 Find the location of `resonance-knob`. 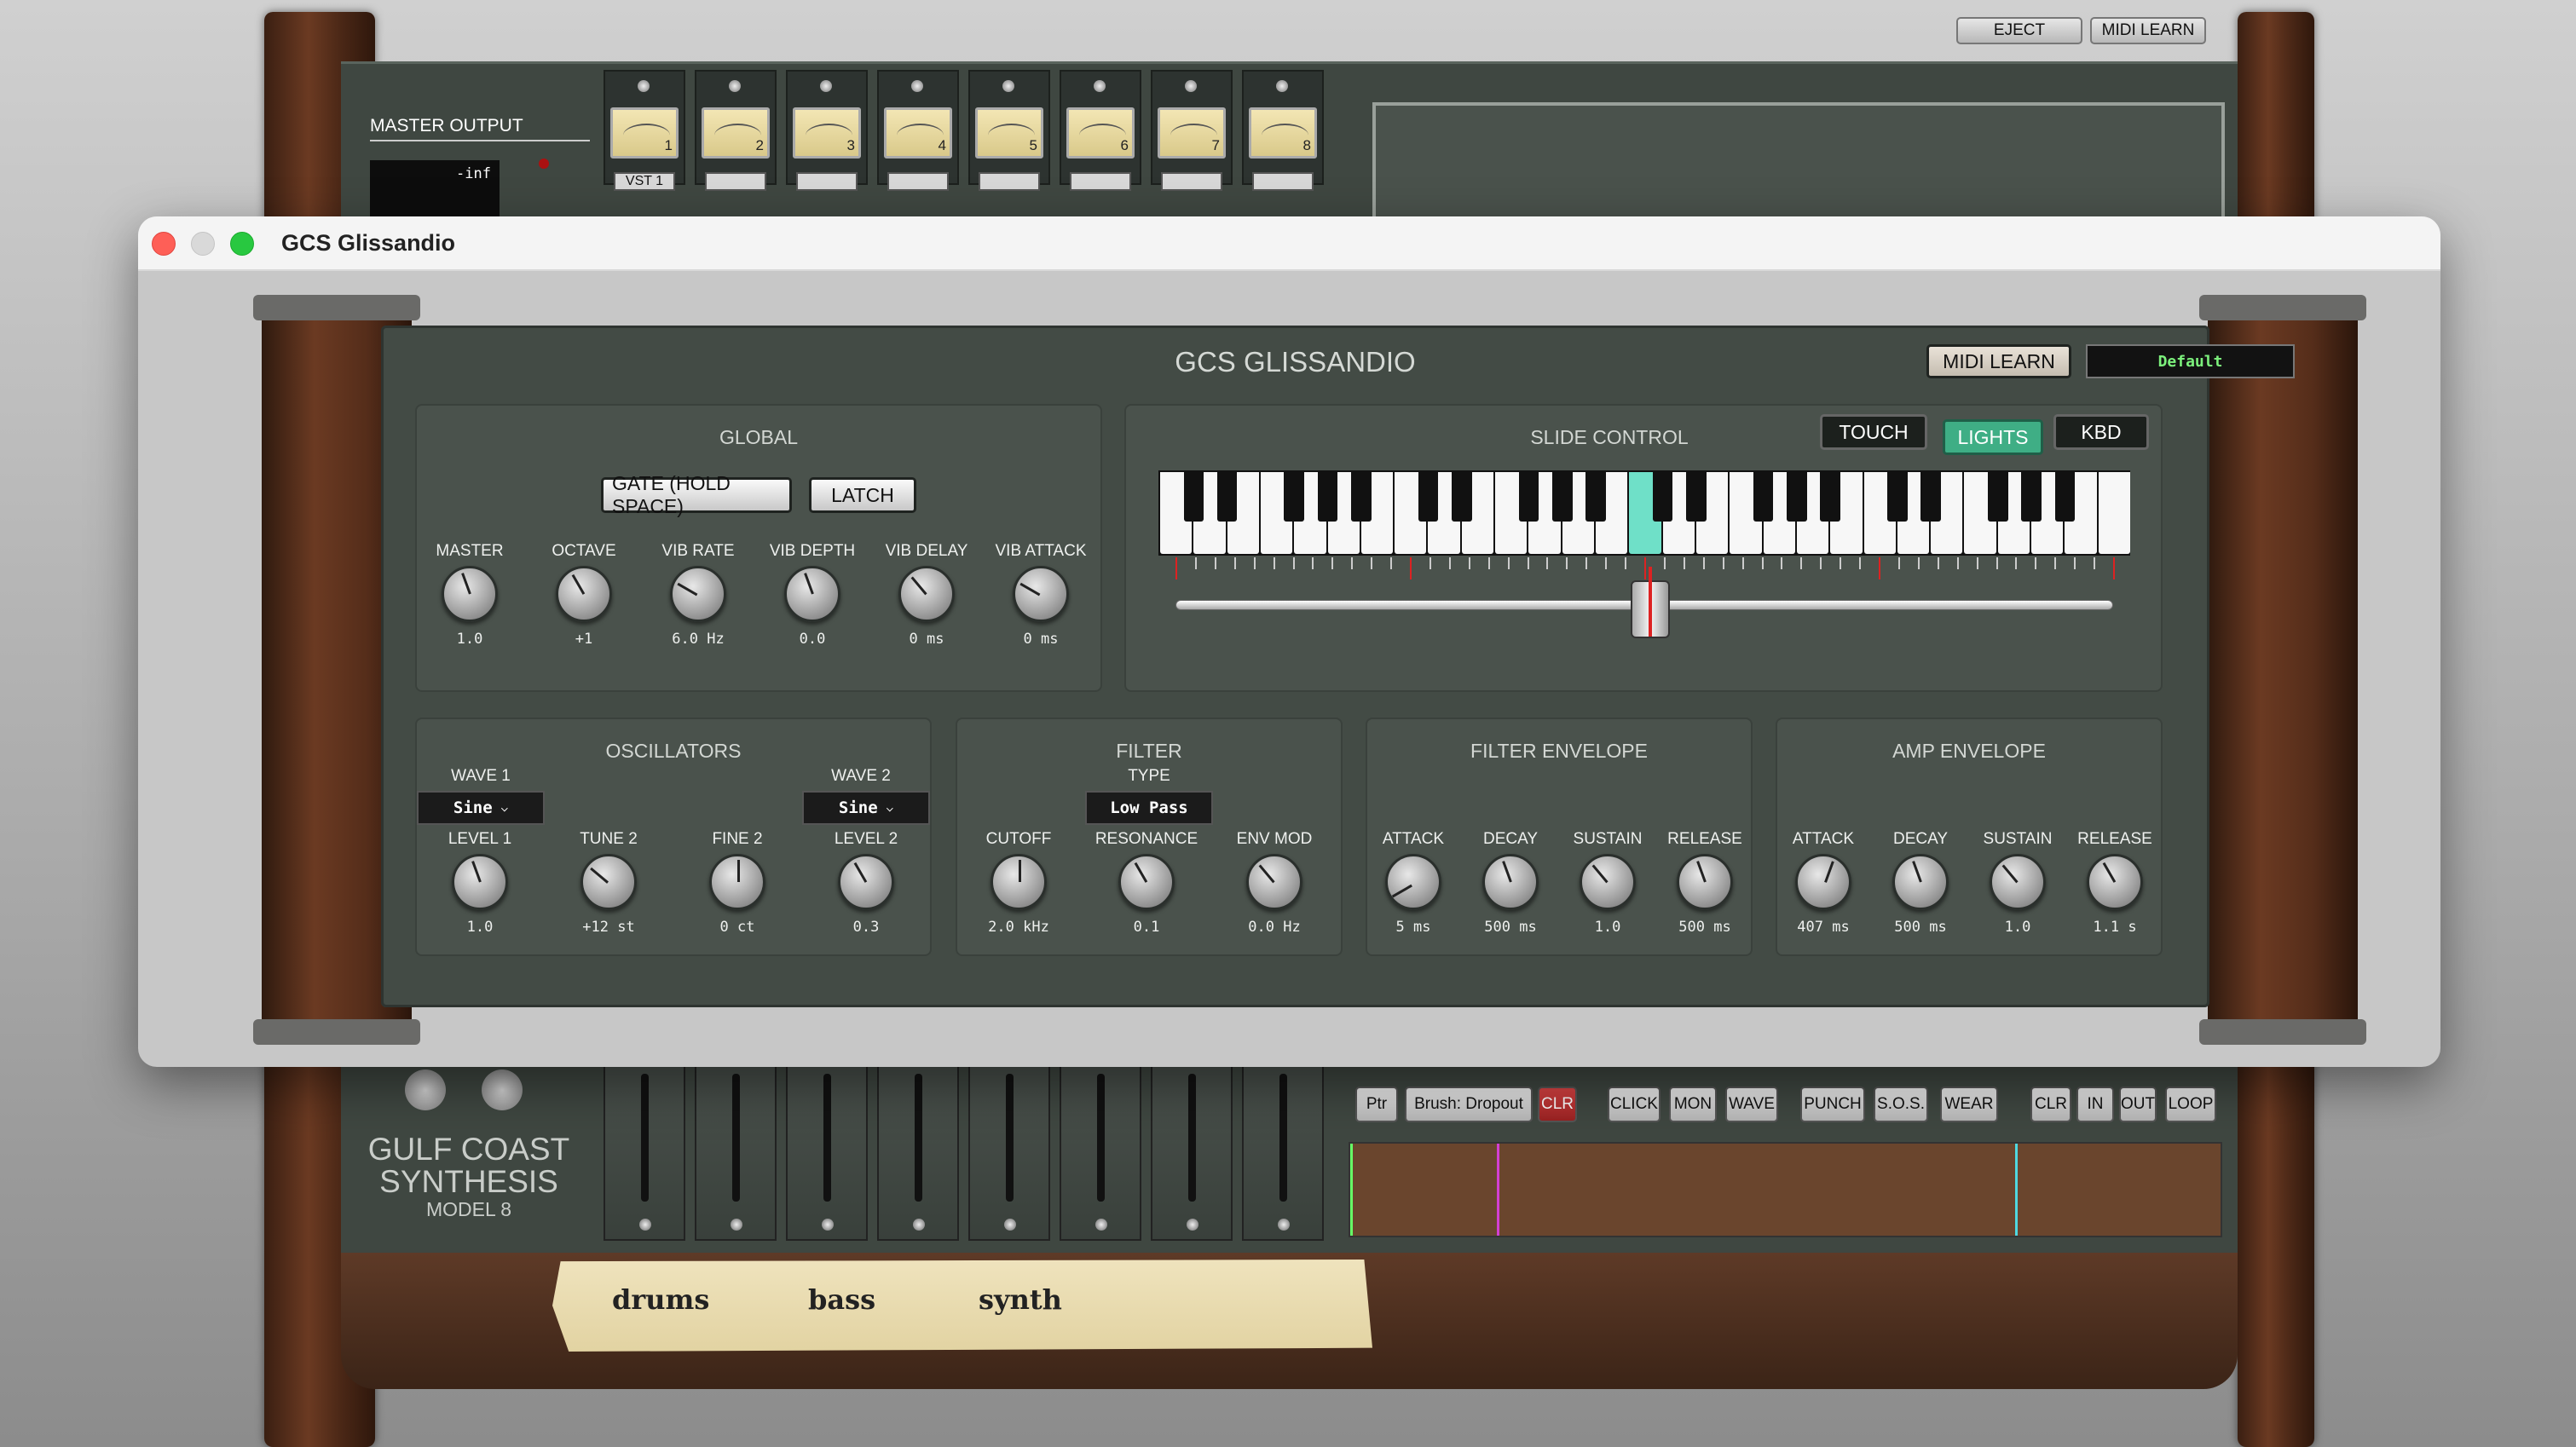

resonance-knob is located at coordinates (1146, 882).